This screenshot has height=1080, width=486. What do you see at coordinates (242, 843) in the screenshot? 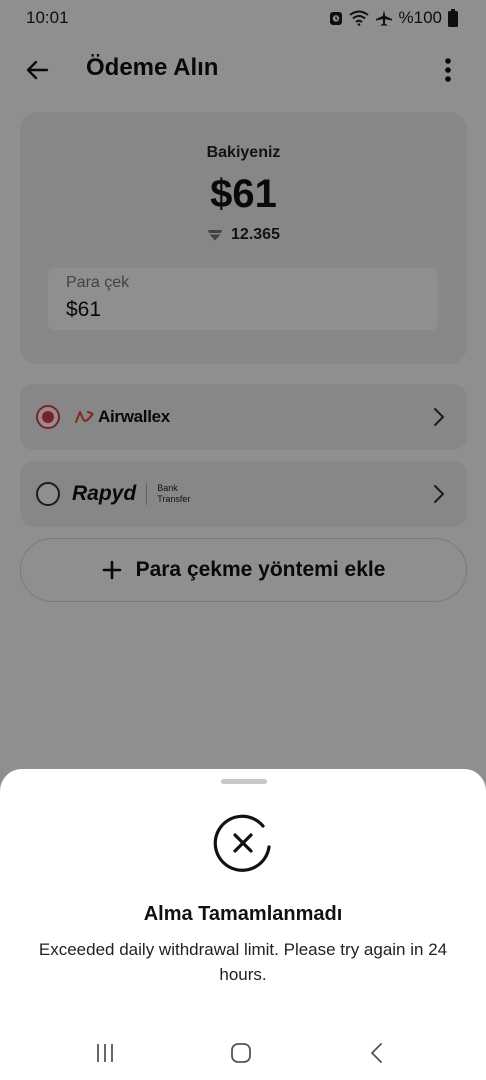
I see `error-x-icon` at bounding box center [242, 843].